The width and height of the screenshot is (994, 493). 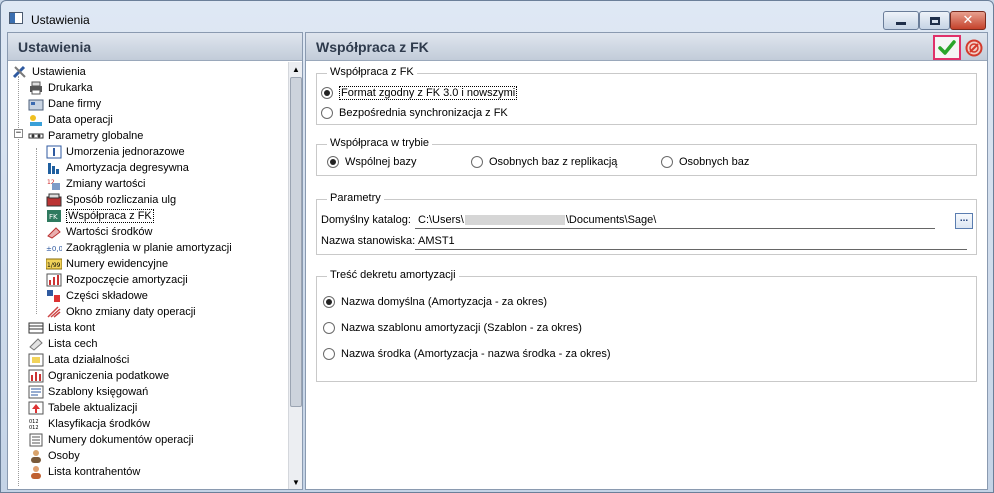 I want to click on decree-content-title: Treść dekretu amortyzacji, so click(x=393, y=275).